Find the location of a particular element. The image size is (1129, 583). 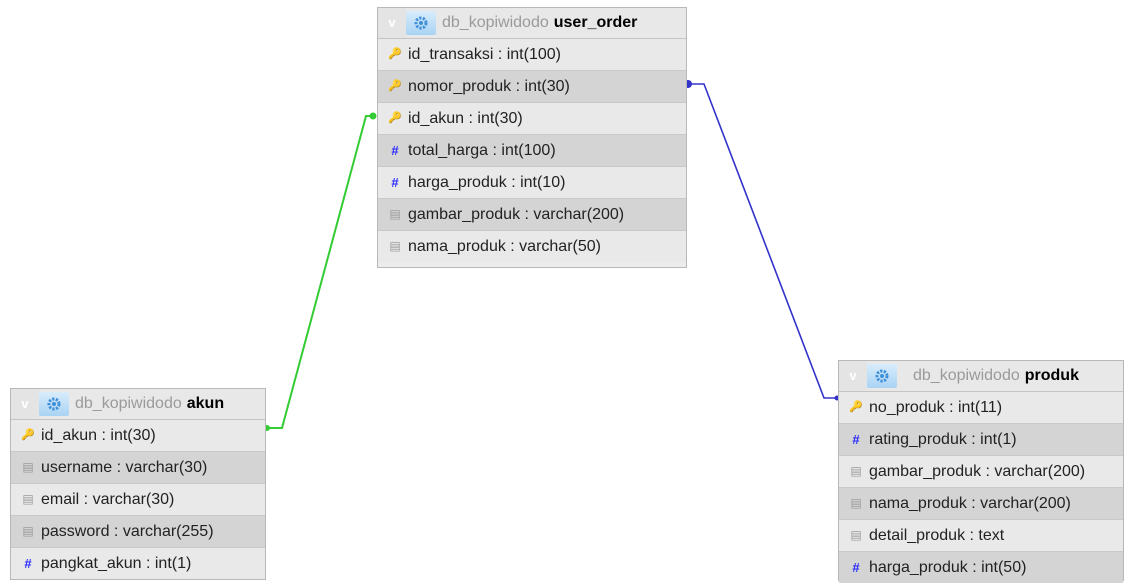

field-row: ▤ nama_produk : varchar(50) is located at coordinates (532, 246).